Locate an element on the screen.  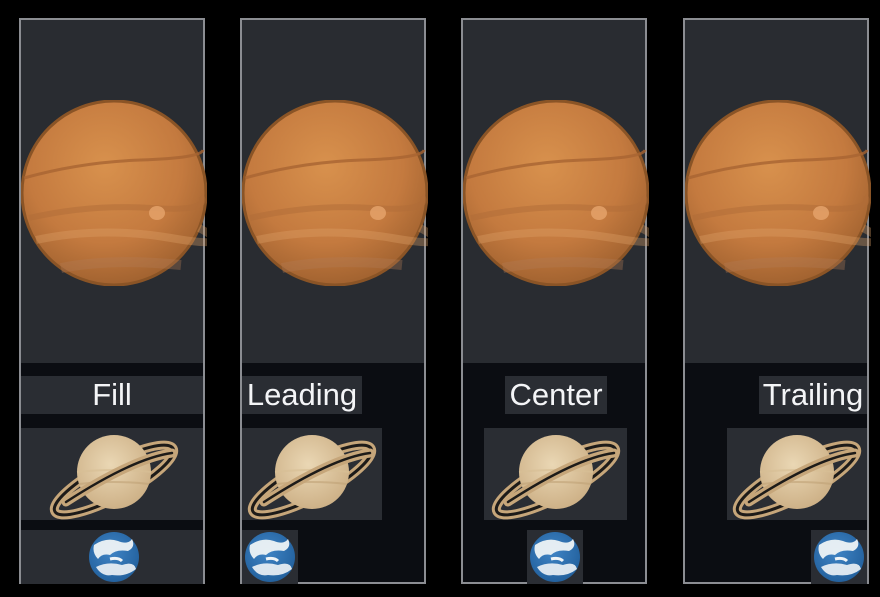
label-center: Center is located at coordinates (556, 395).